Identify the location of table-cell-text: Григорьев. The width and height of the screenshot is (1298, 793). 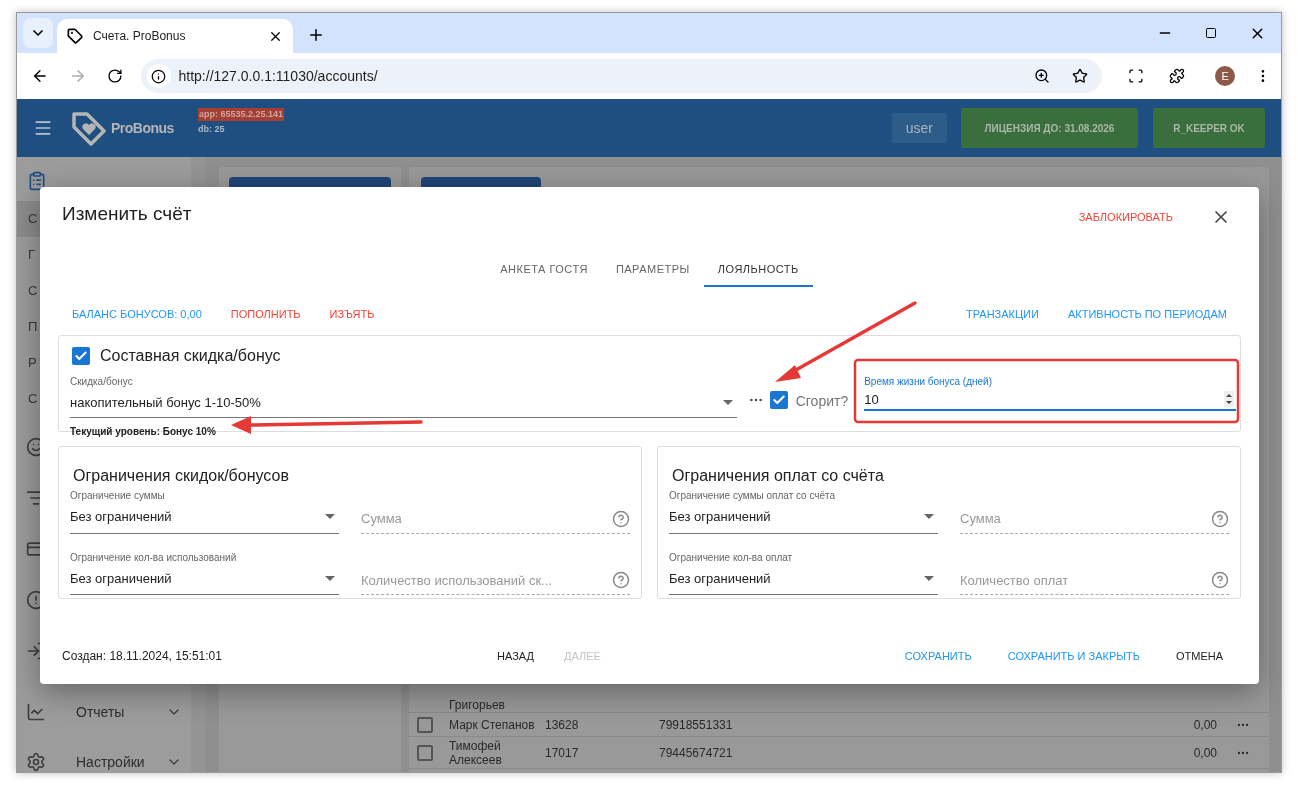
(477, 705).